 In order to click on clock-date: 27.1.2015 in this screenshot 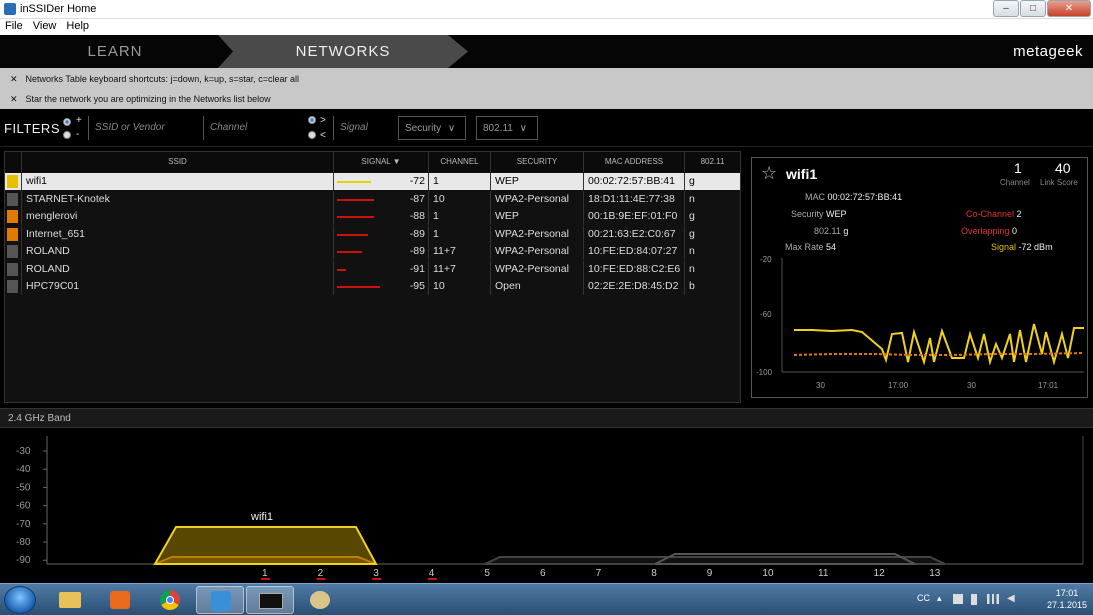, I will do `click(1066, 605)`.